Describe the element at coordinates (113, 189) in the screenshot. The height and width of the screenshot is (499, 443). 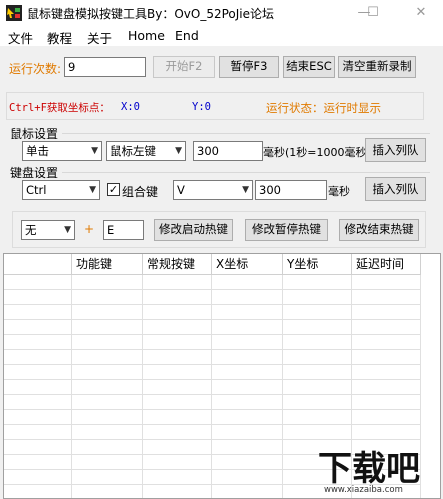
I see `combo-key-checkbox: ✓` at that location.